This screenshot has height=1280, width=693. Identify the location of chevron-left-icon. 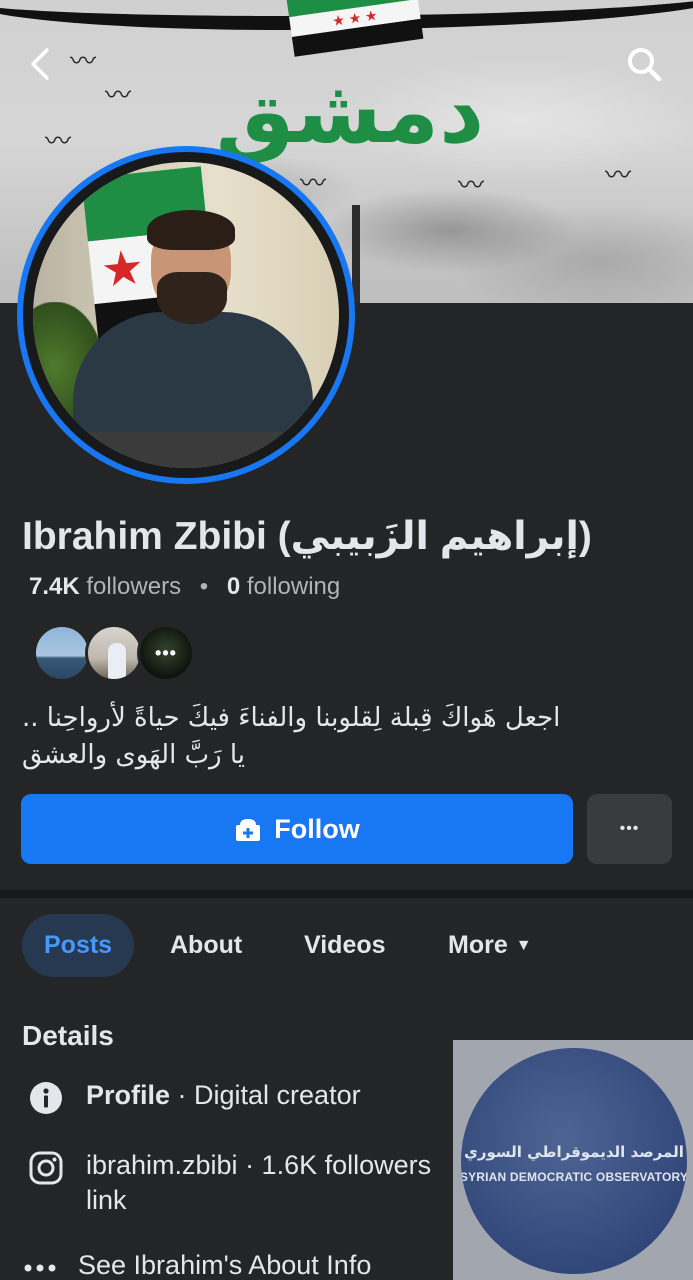
(40, 64).